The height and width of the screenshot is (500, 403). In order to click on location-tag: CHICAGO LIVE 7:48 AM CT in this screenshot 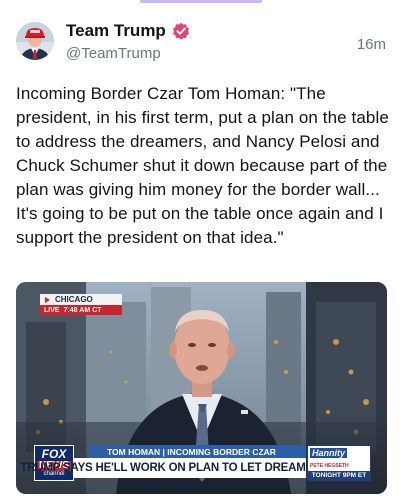, I will do `click(81, 305)`.